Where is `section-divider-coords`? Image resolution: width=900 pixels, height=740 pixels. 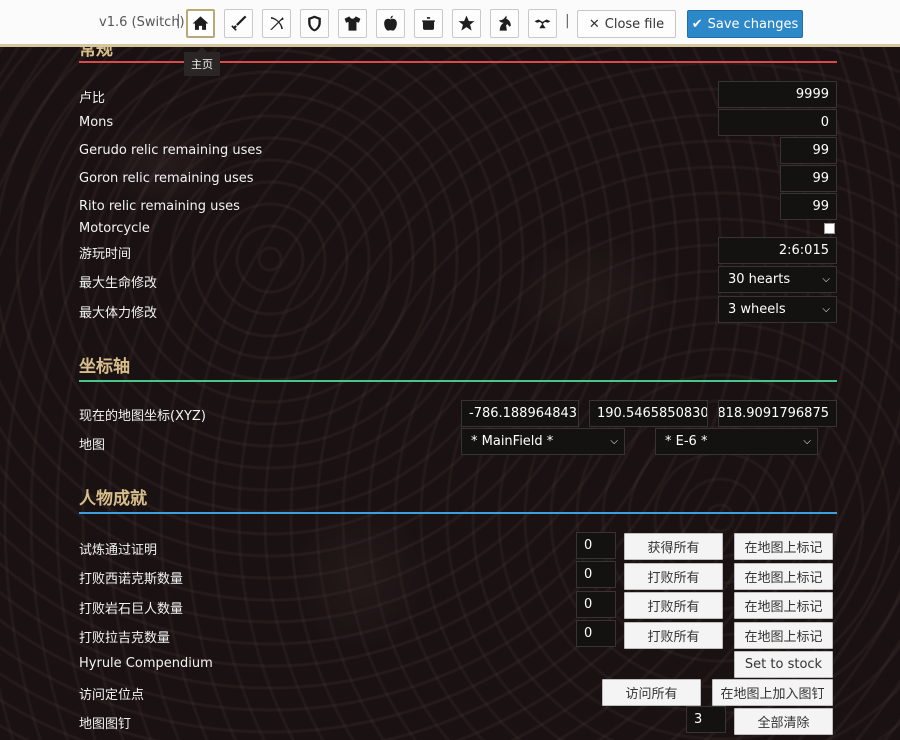 section-divider-coords is located at coordinates (458, 381).